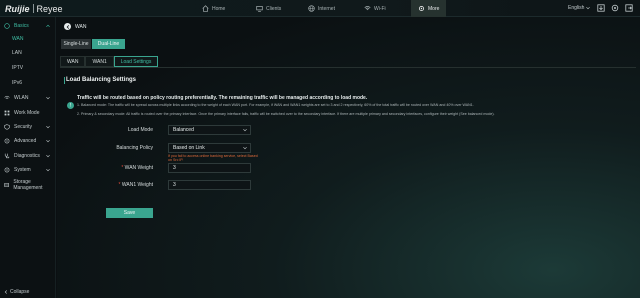 Image resolution: width=640 pixels, height=298 pixels. Describe the element at coordinates (17, 53) in the screenshot. I see `sidebar-item-lan: LAN` at that location.